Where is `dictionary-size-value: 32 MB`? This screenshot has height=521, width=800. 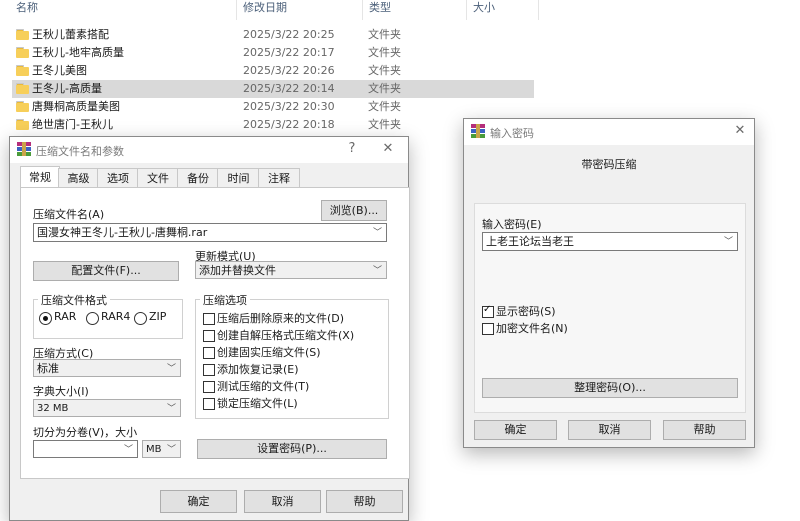
dictionary-size-value: 32 MB is located at coordinates (53, 408).